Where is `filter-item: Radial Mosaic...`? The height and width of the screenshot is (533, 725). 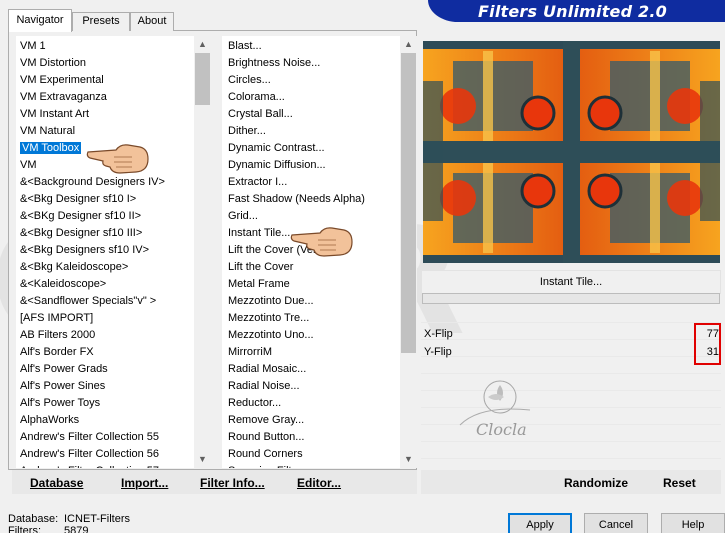 filter-item: Radial Mosaic... is located at coordinates (310, 369).